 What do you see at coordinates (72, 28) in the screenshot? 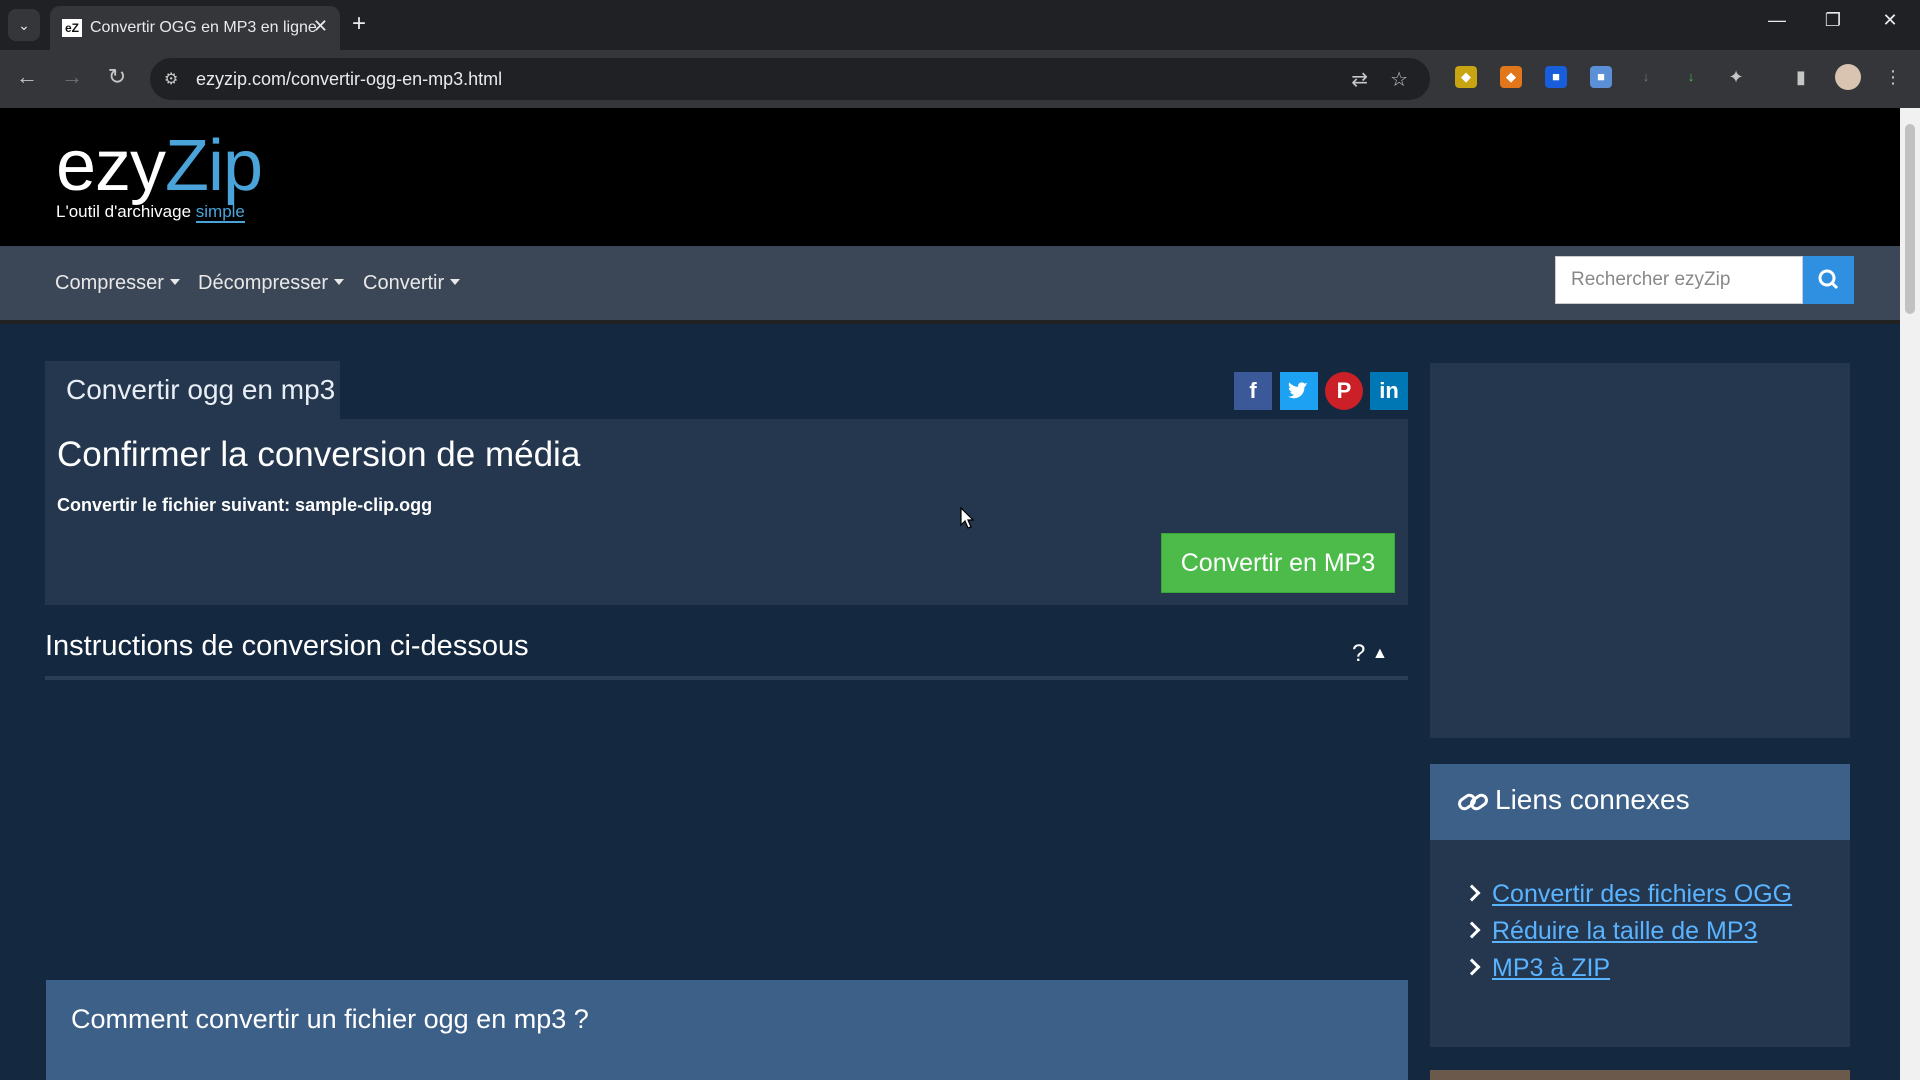
I see `favicon-icon: eZ` at bounding box center [72, 28].